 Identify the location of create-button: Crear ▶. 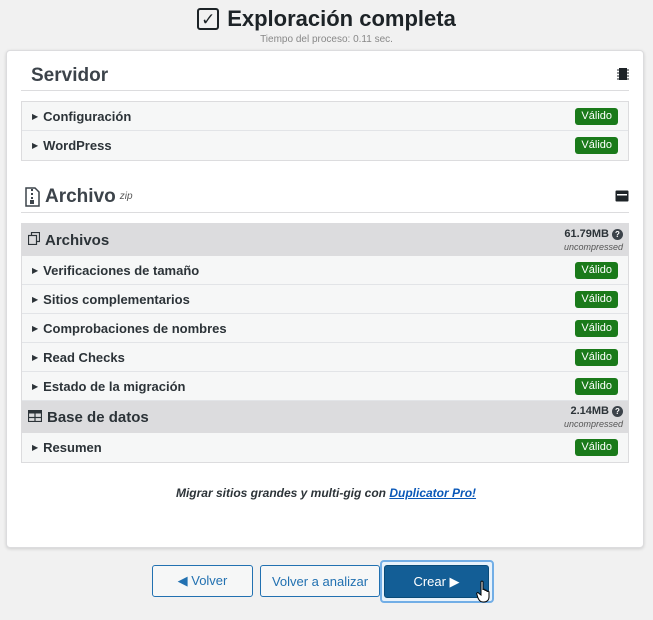
(436, 581).